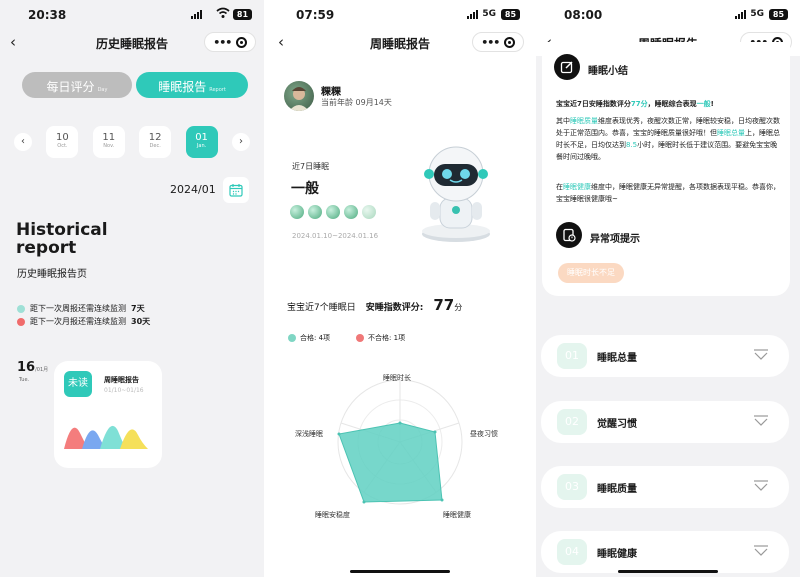  I want to click on radar-label-sleep-duration: 睡眠时长, so click(397, 378).